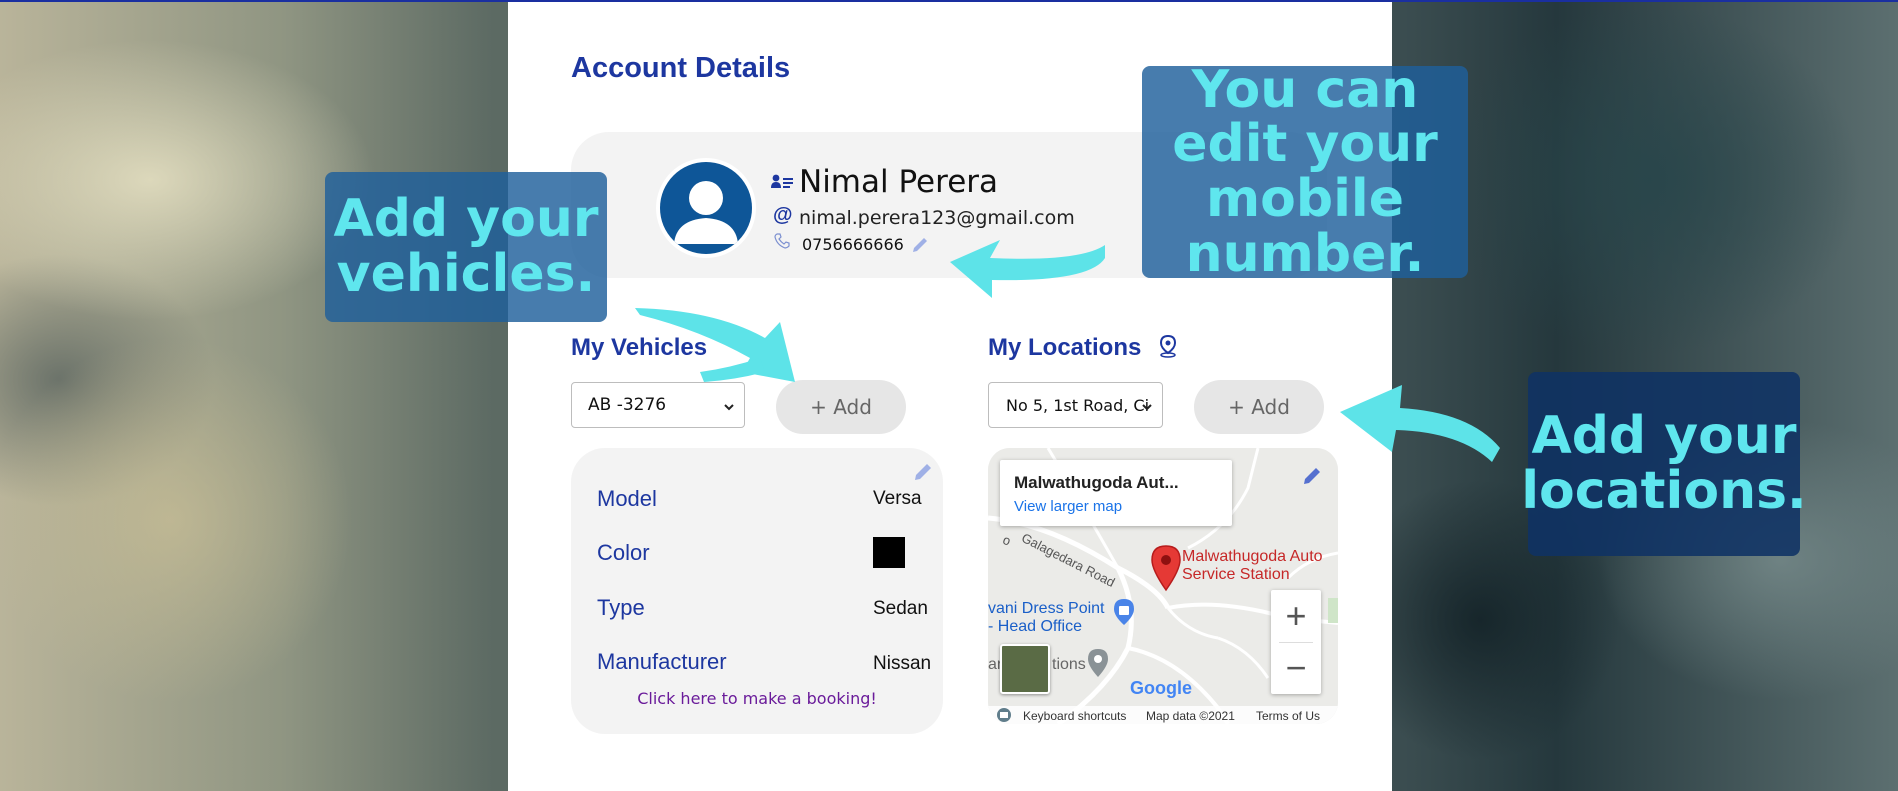 This screenshot has height=791, width=1898. Describe the element at coordinates (1420, 423) in the screenshot. I see `arrow-to-locations` at that location.